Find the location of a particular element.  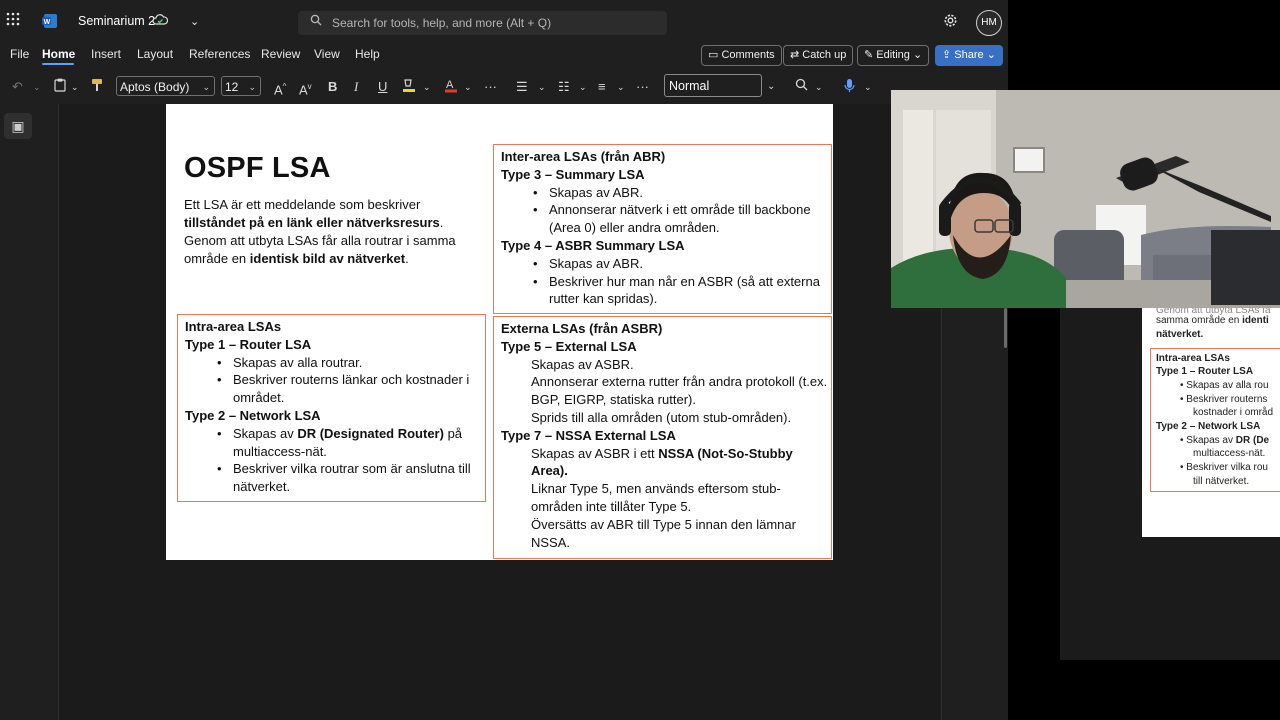

bold-button: B is located at coordinates (332, 87).